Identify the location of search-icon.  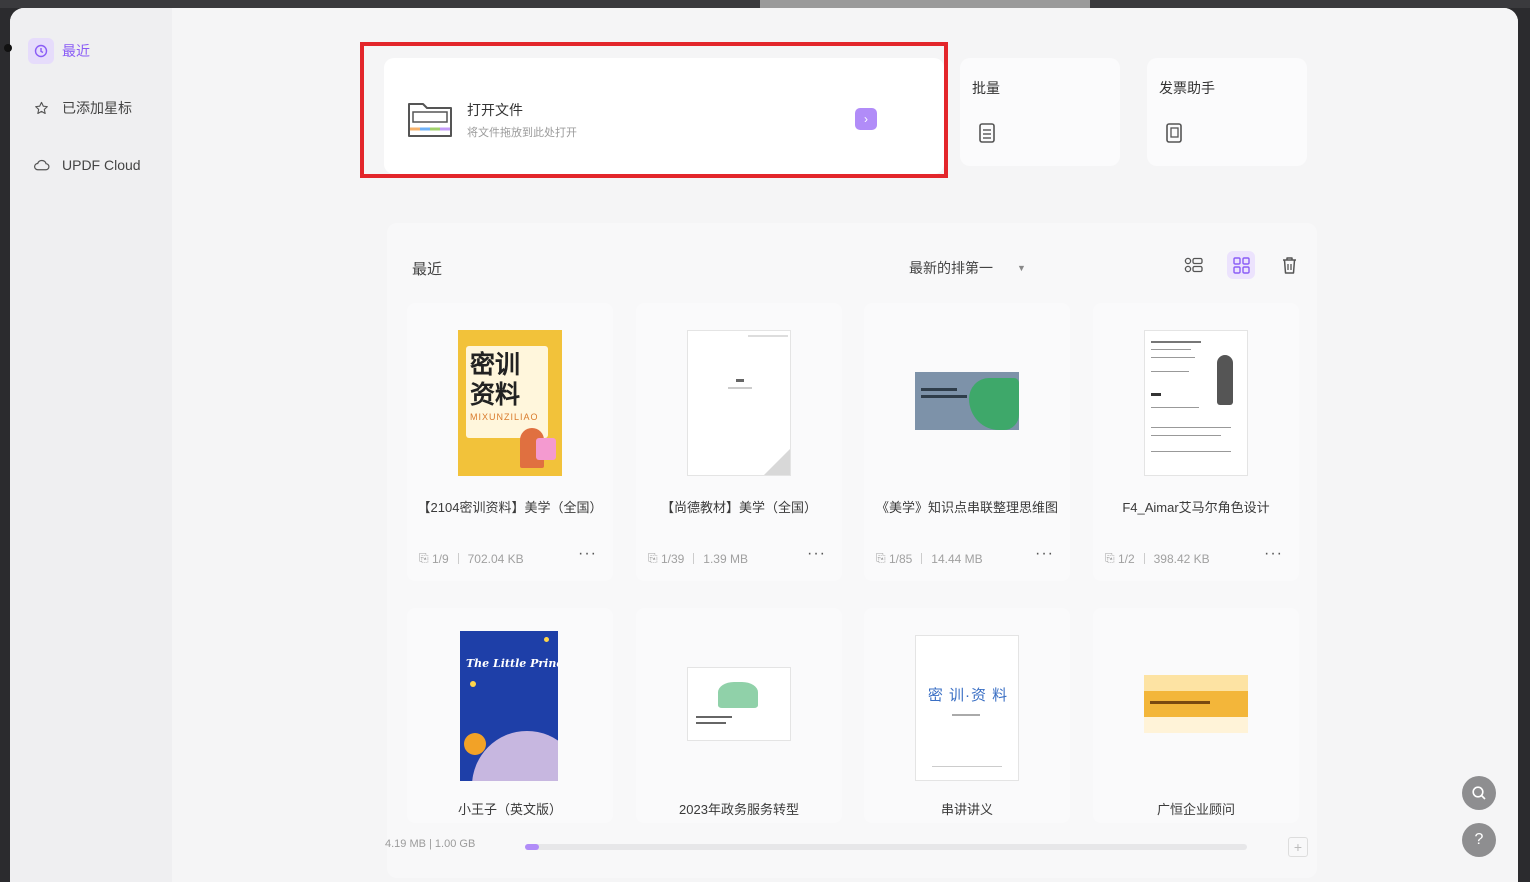
(1479, 793).